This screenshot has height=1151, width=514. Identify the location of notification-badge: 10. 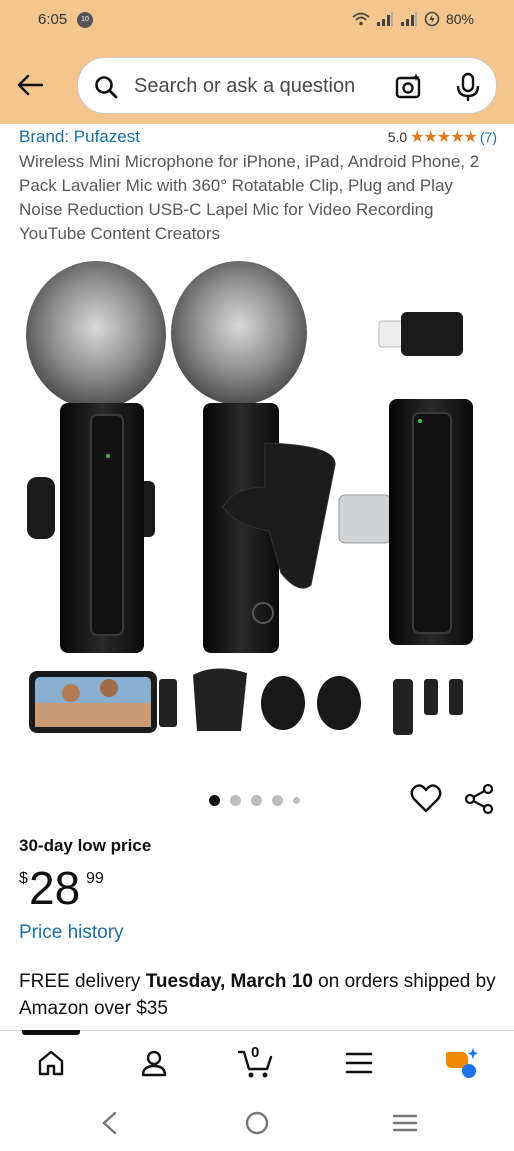
(85, 20).